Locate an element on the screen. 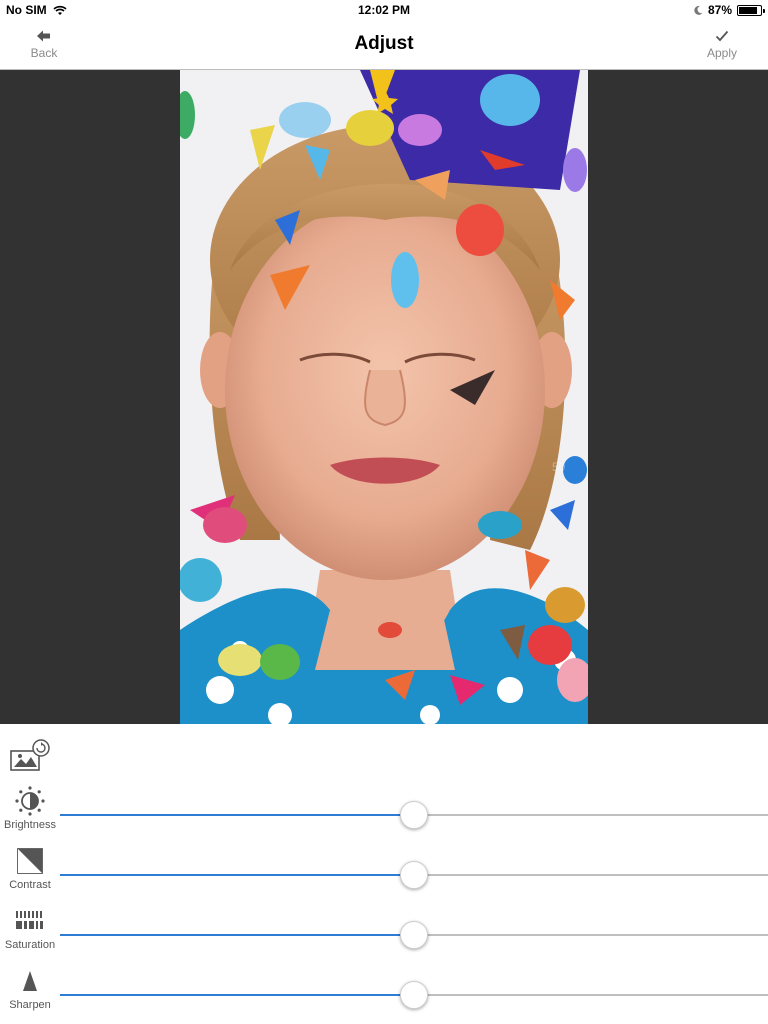 The height and width of the screenshot is (1024, 768). battery-level is located at coordinates (748, 10).